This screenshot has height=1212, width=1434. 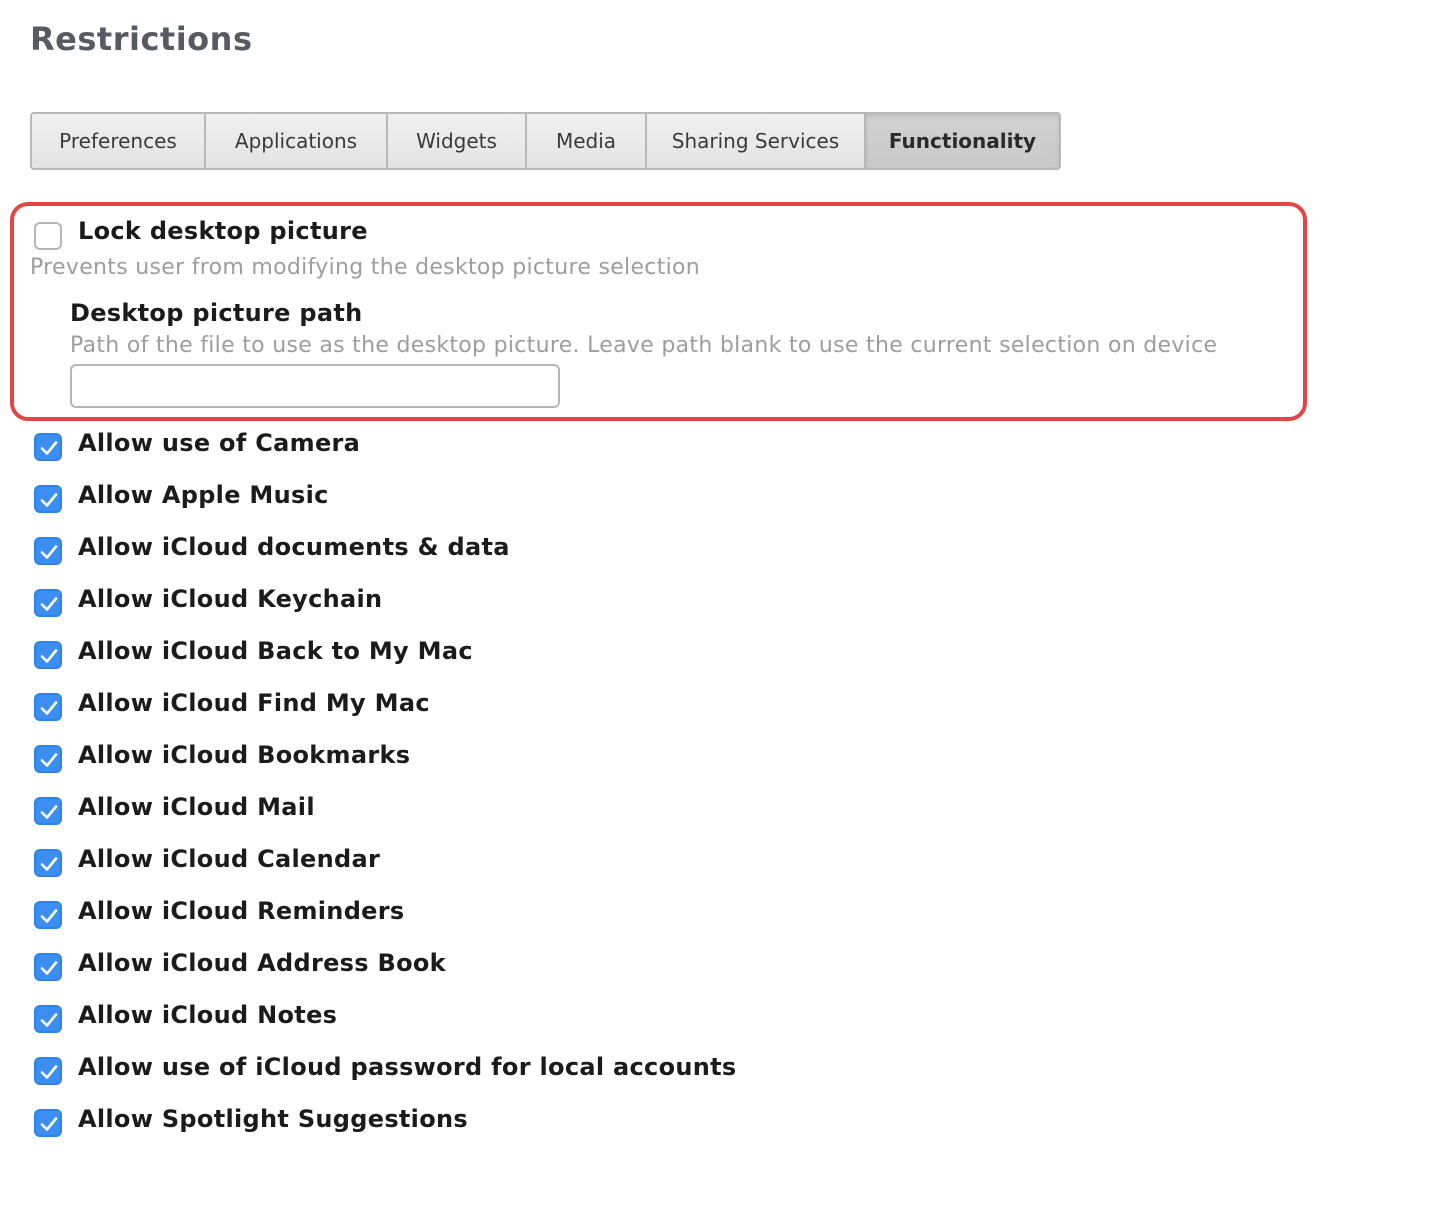 I want to click on option-row: Allow iCloud Find My Mac, so click(x=400, y=709).